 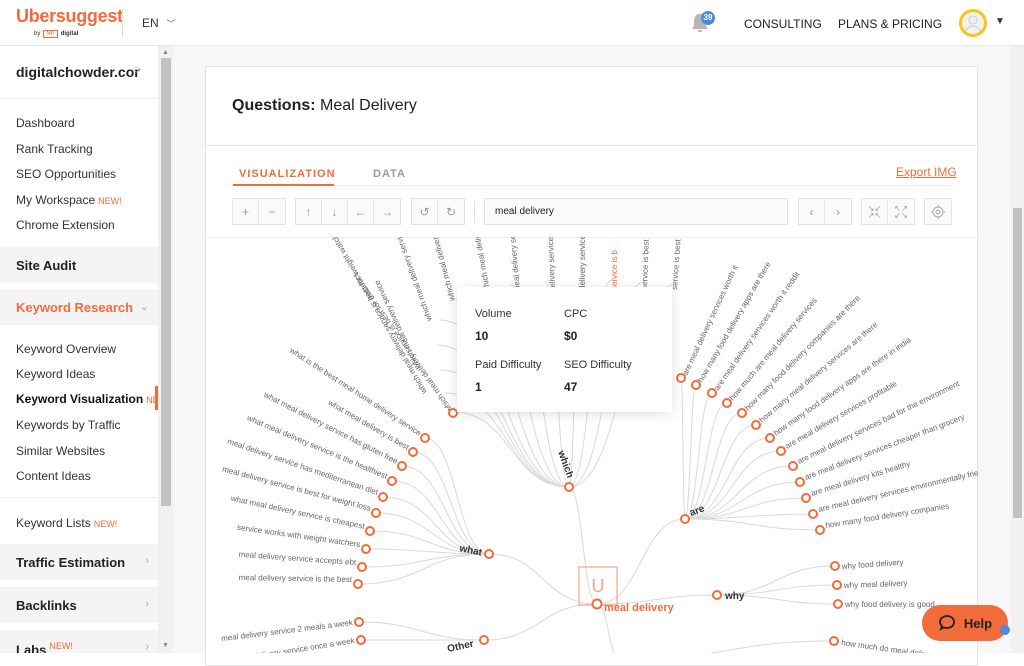 What do you see at coordinates (838, 211) in the screenshot?
I see `next-button: ›` at bounding box center [838, 211].